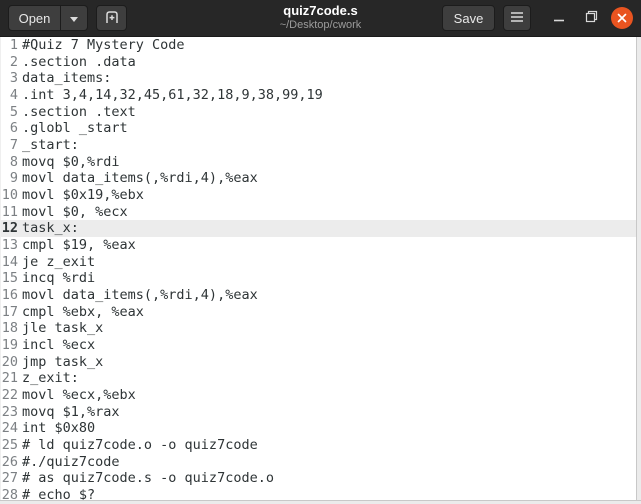 The width and height of the screenshot is (641, 504). What do you see at coordinates (83, 311) in the screenshot?
I see `code-text: cmpl %ebx, %eax` at bounding box center [83, 311].